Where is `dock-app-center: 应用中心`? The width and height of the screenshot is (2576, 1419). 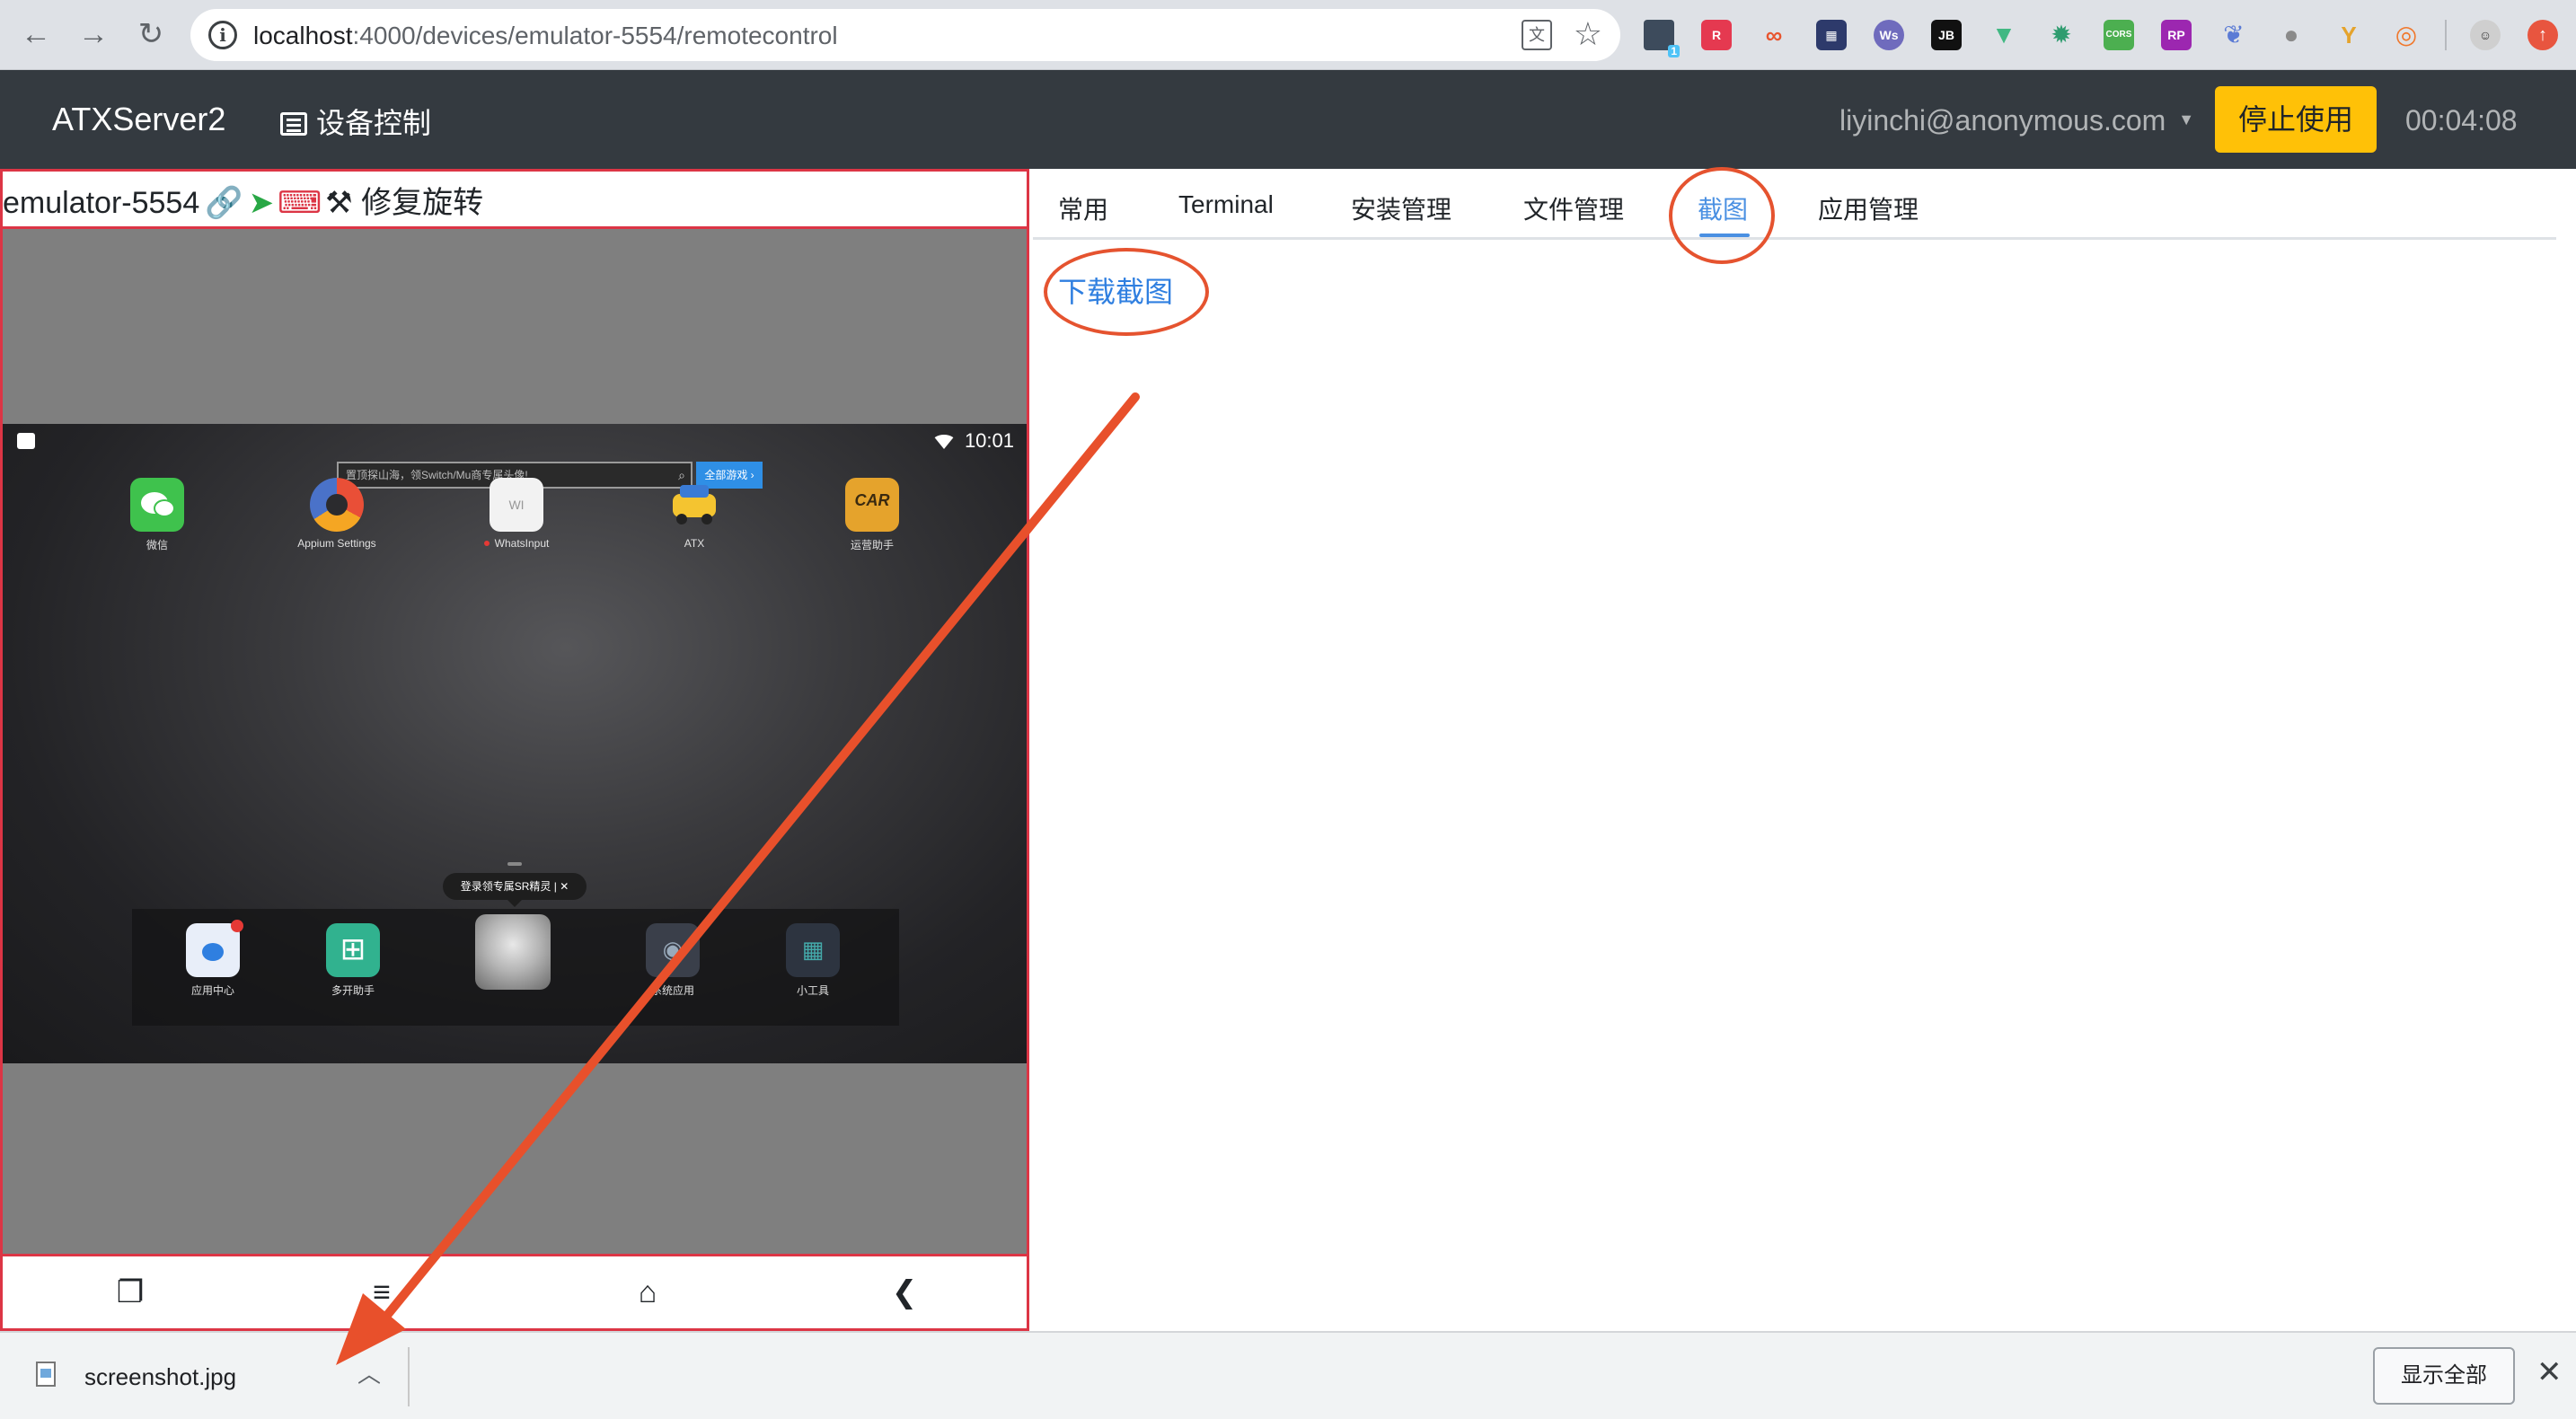
dock-app-center: 应用中心 is located at coordinates (213, 959).